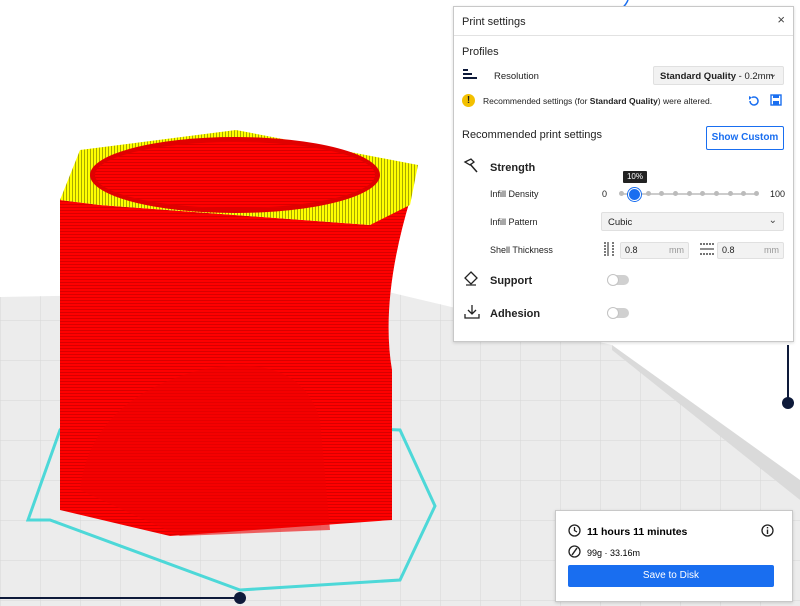 The image size is (800, 606). What do you see at coordinates (480, 52) in the screenshot?
I see `profiles-heading: Profiles` at bounding box center [480, 52].